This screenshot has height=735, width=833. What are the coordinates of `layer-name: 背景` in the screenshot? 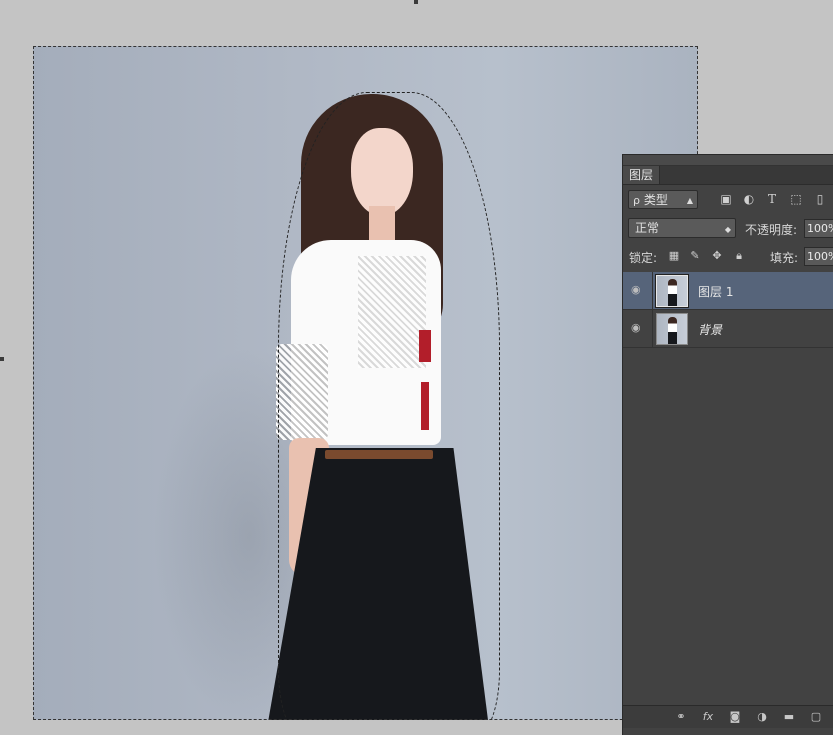 It's located at (710, 329).